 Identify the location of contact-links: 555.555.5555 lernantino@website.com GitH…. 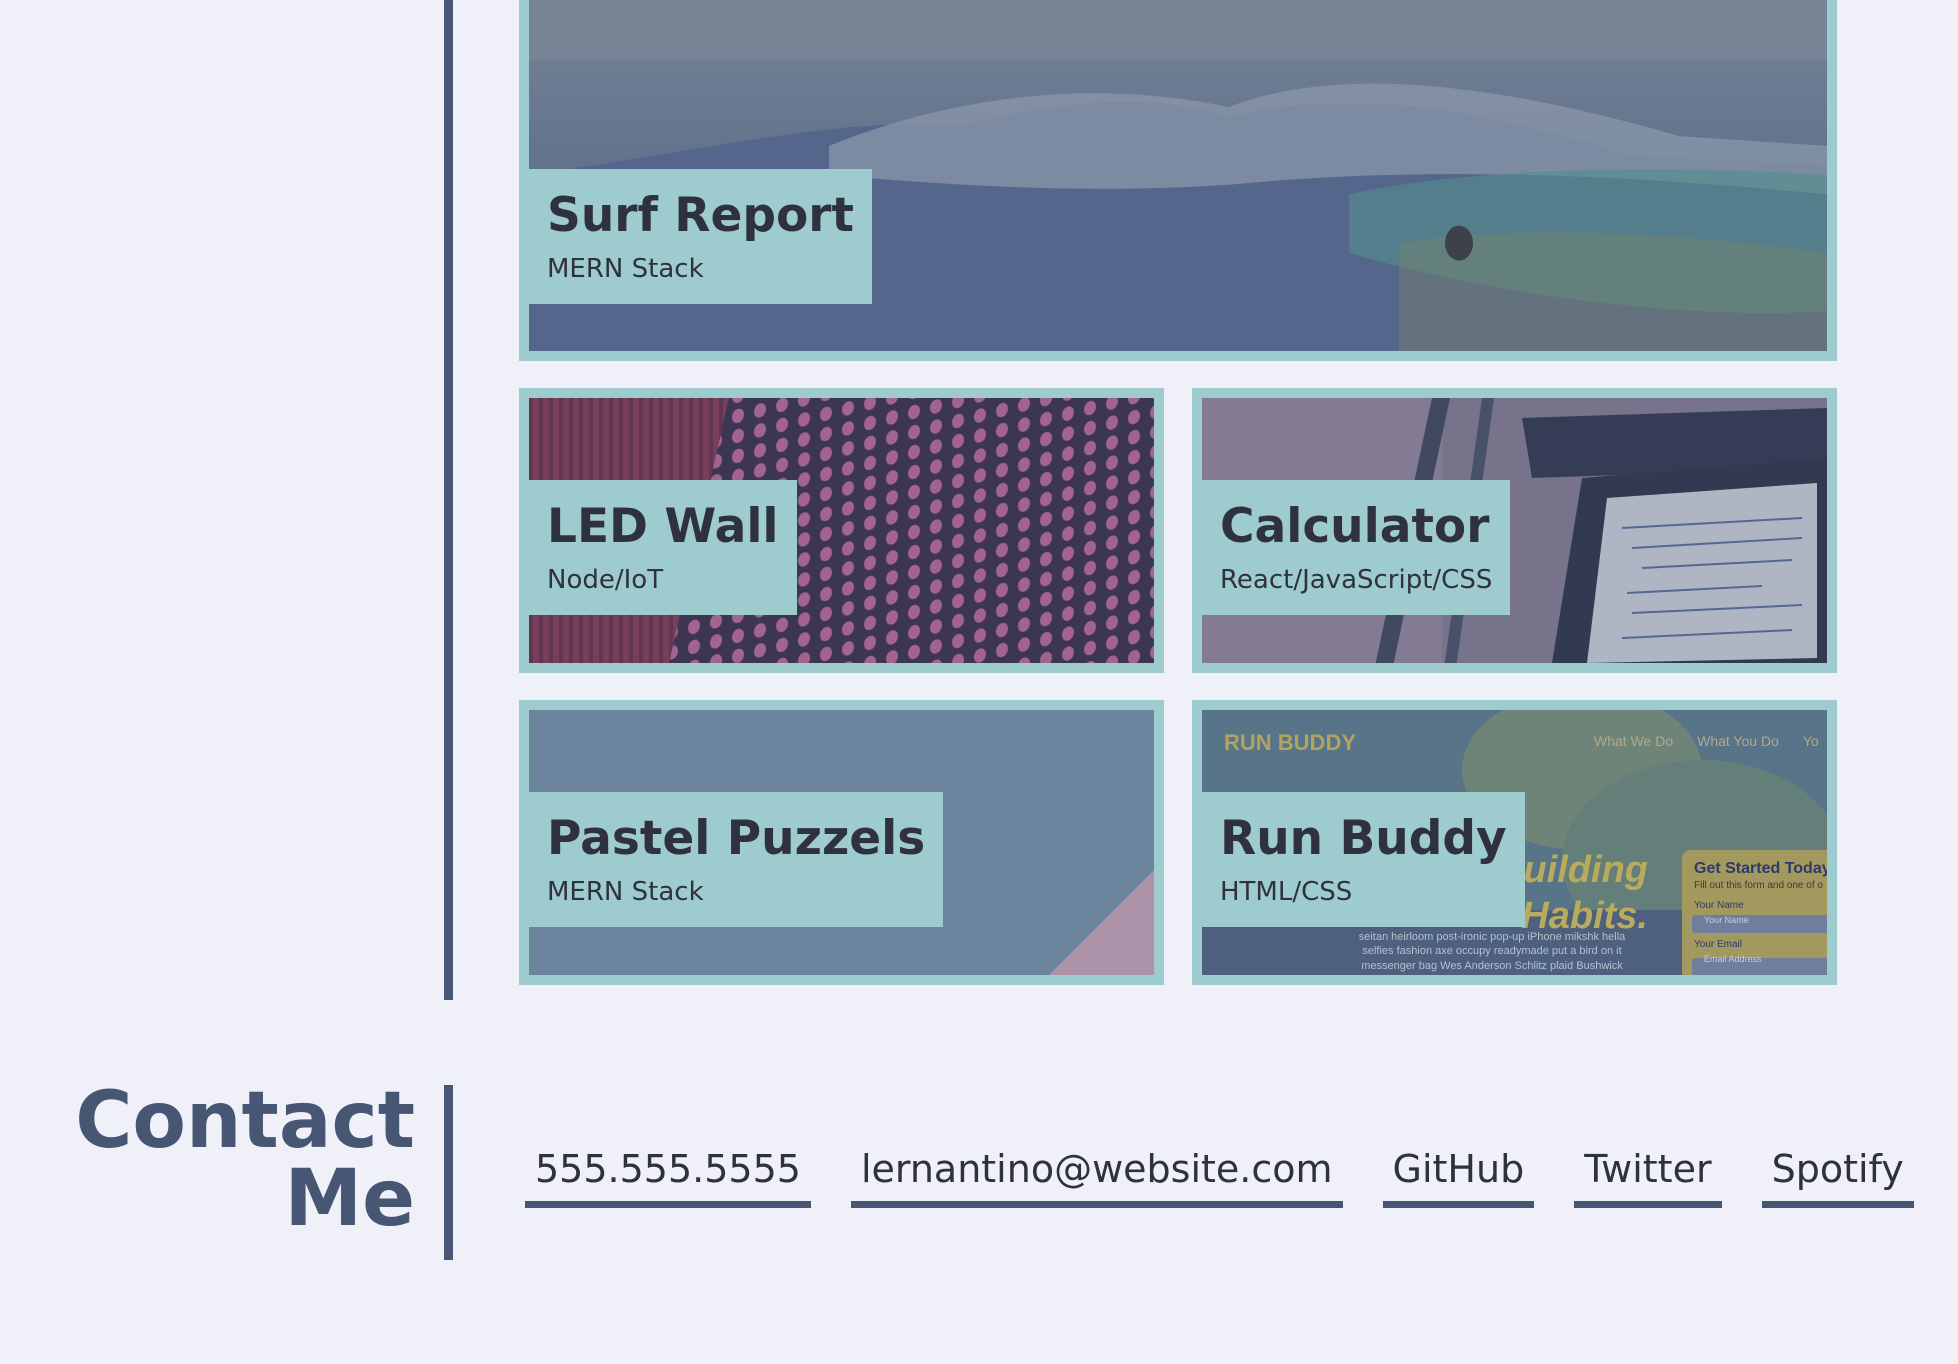
(1219, 1175).